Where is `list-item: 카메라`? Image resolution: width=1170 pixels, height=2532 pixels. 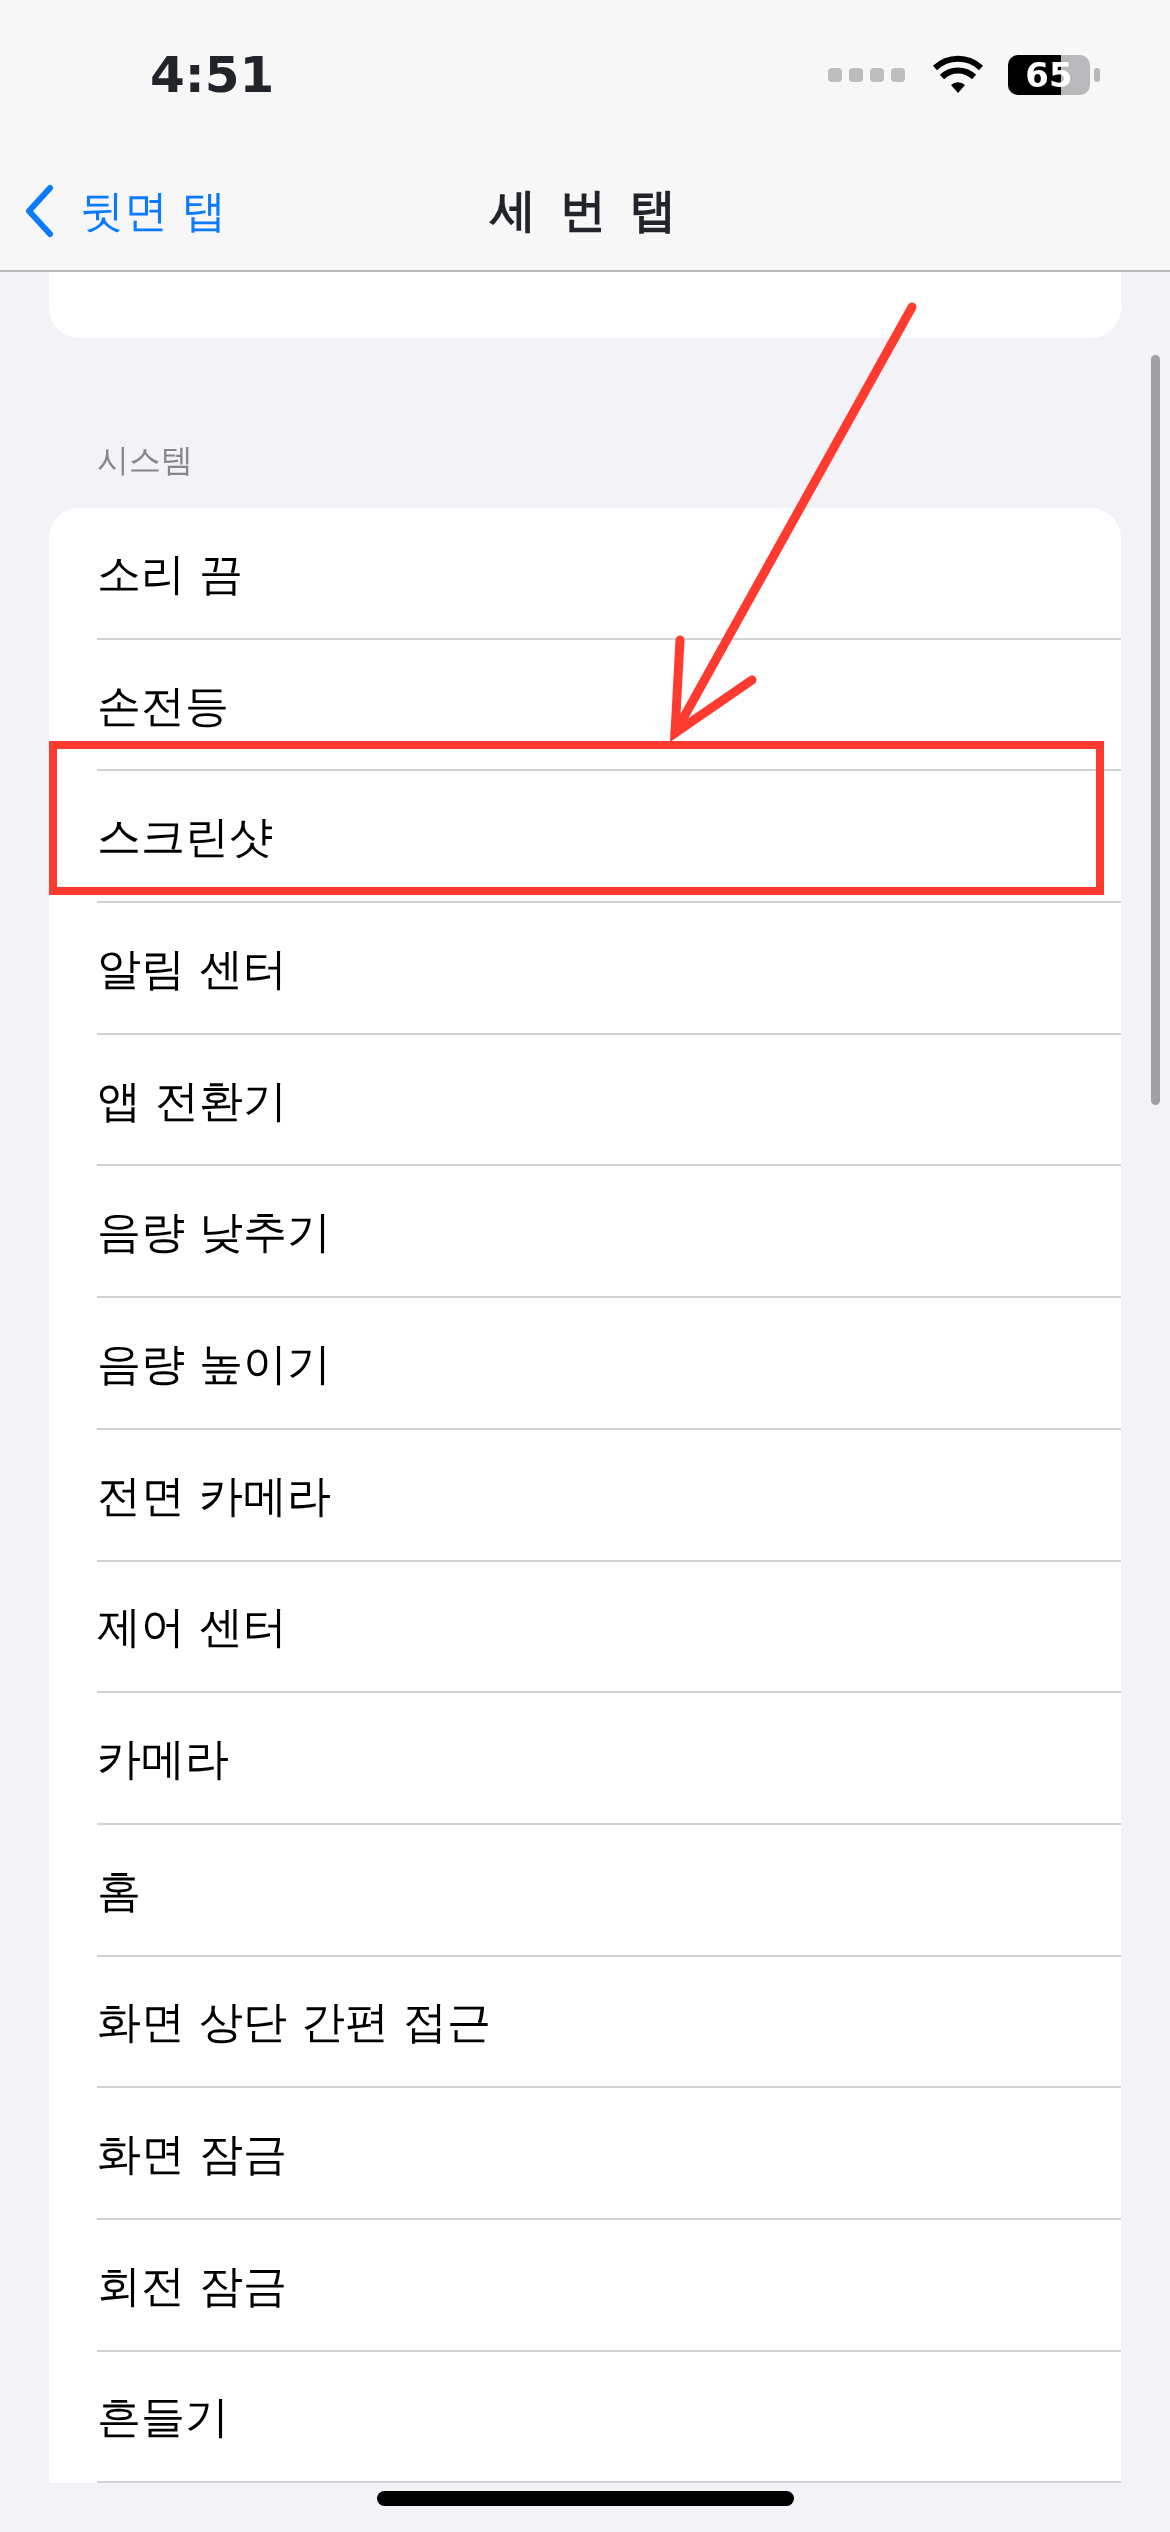 list-item: 카메라 is located at coordinates (163, 1759).